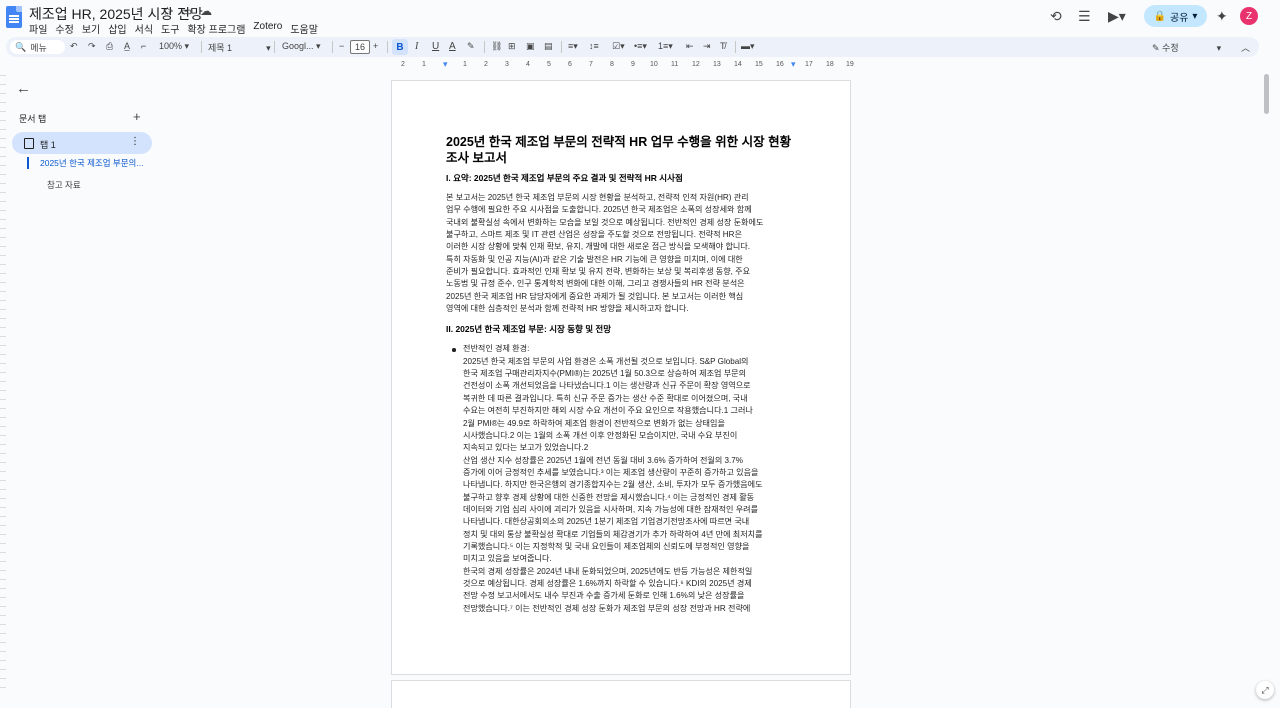  What do you see at coordinates (216, 28) in the screenshot?
I see `menu-extensions: 확장 프로그램` at bounding box center [216, 28].